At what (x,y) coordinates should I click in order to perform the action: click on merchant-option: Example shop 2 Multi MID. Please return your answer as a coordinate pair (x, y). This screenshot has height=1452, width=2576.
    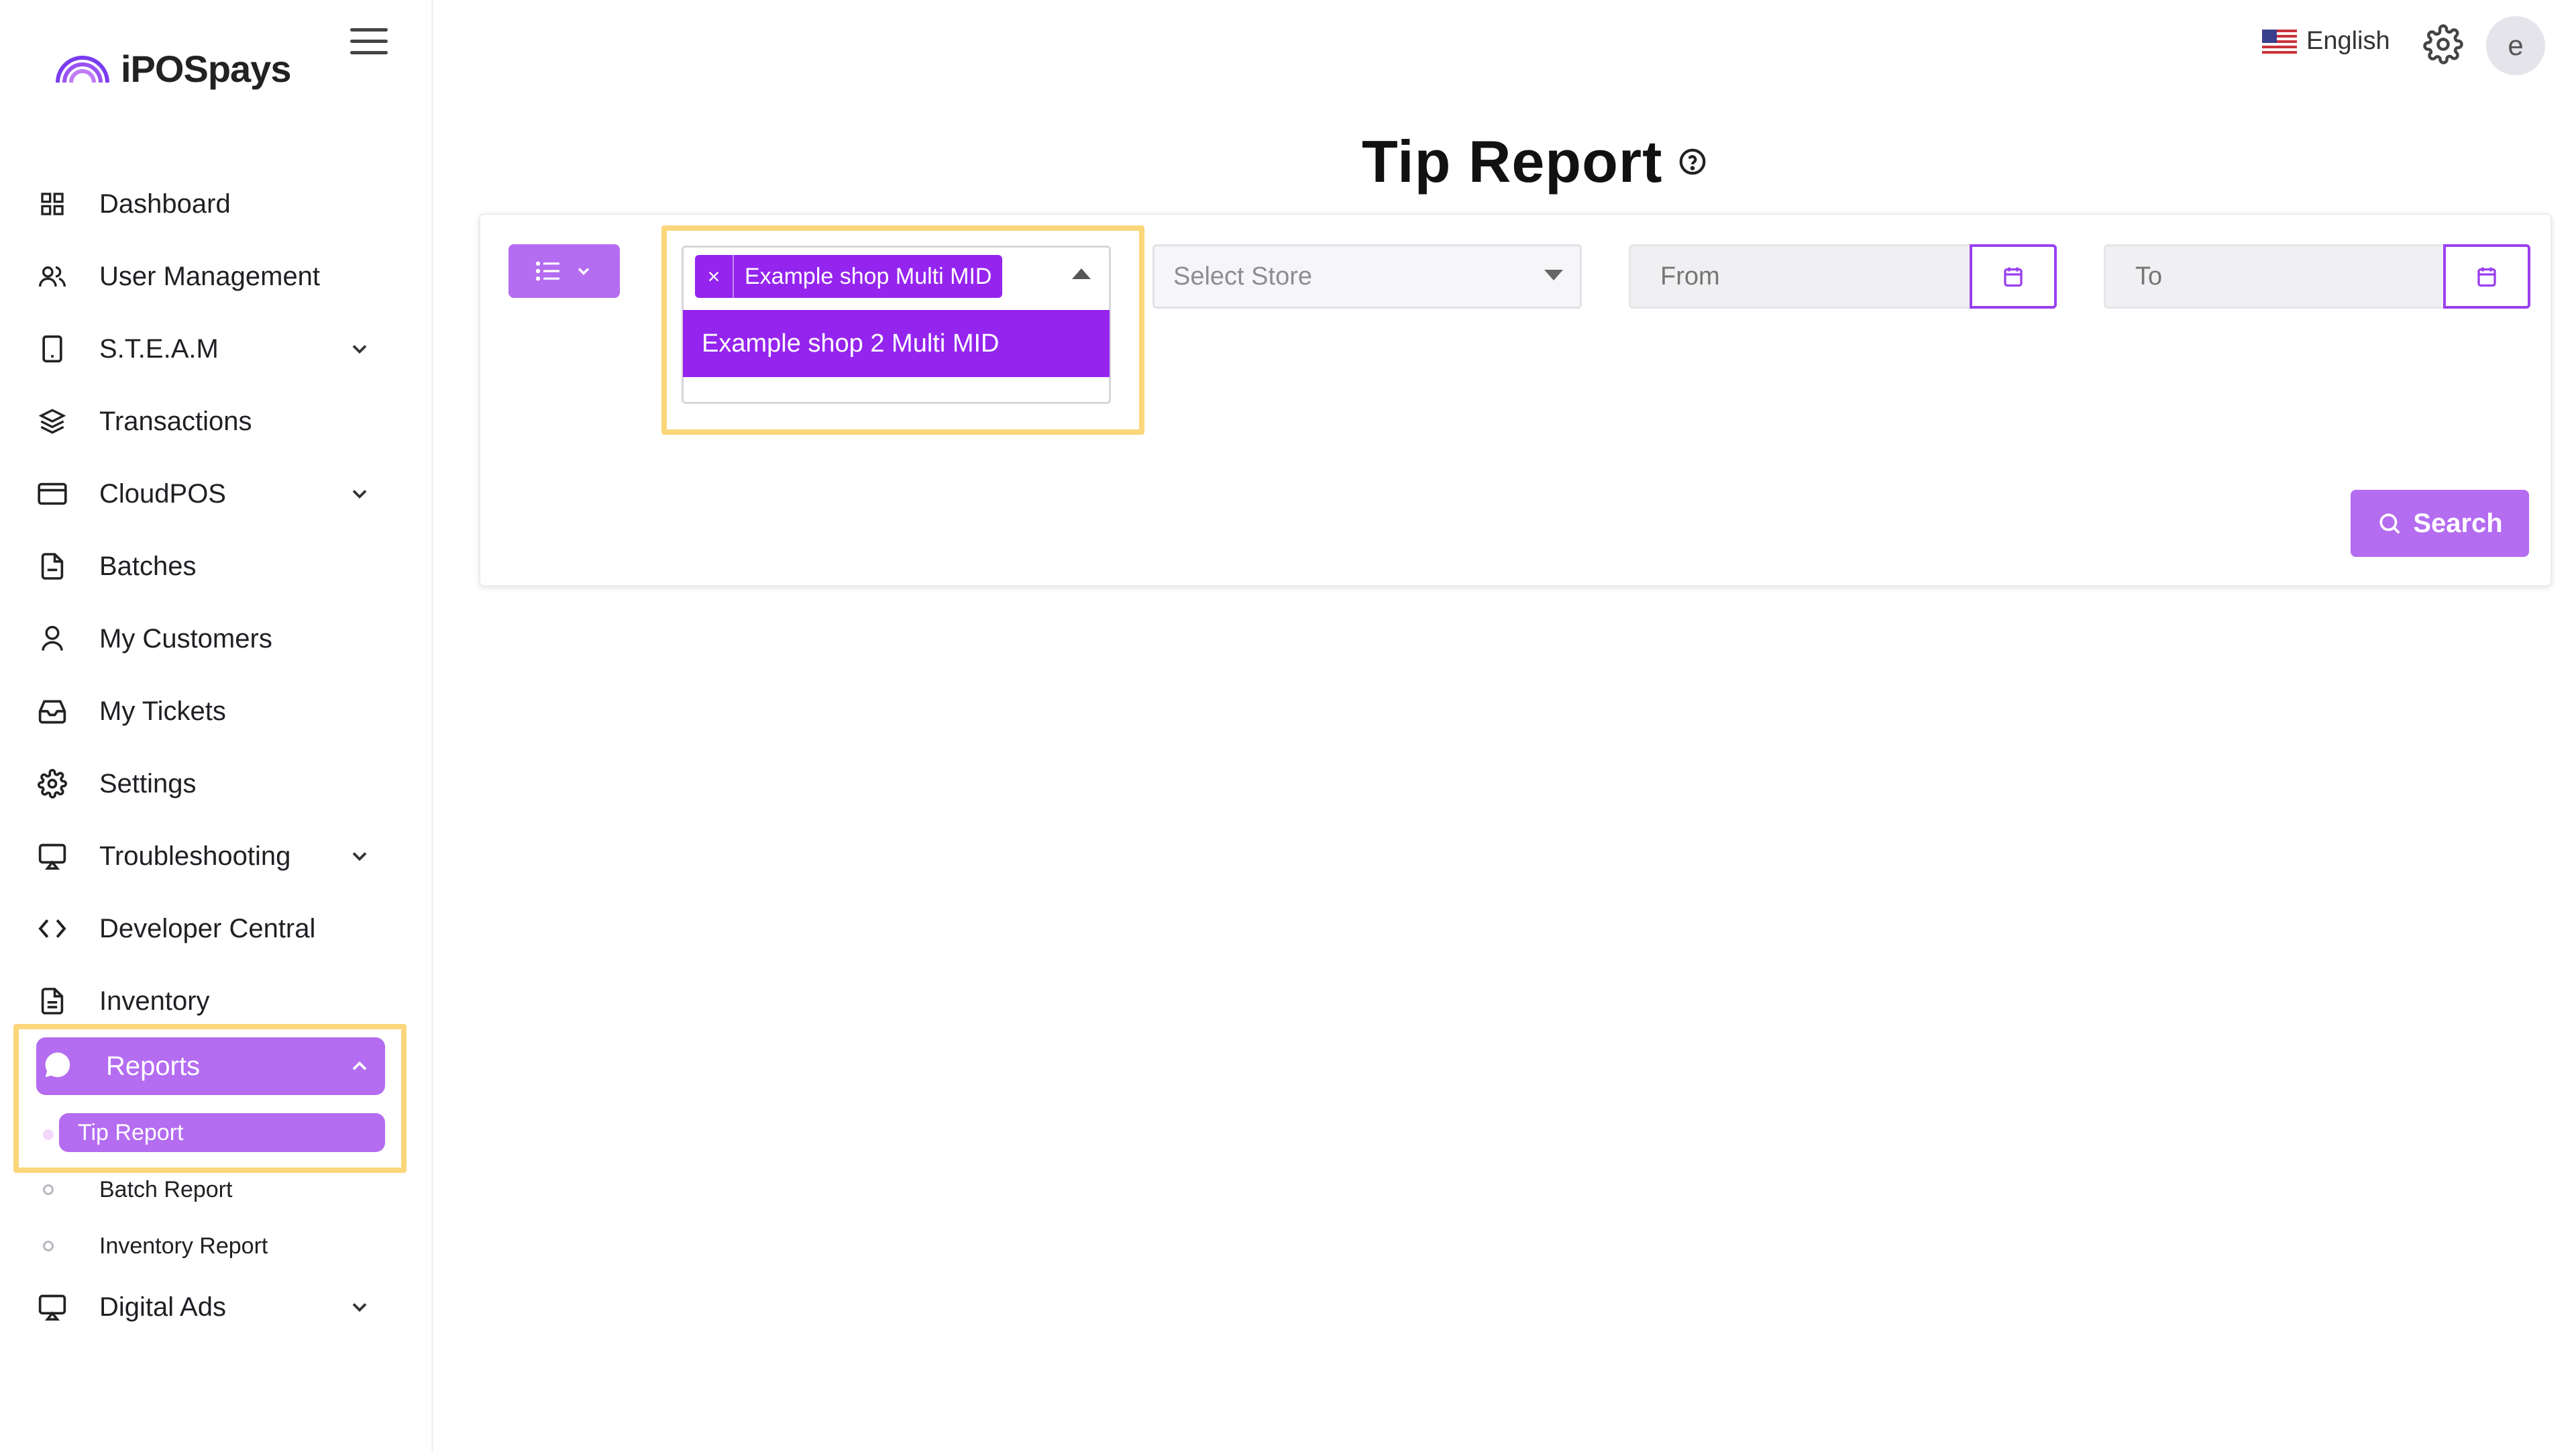
    Looking at the image, I should click on (896, 344).